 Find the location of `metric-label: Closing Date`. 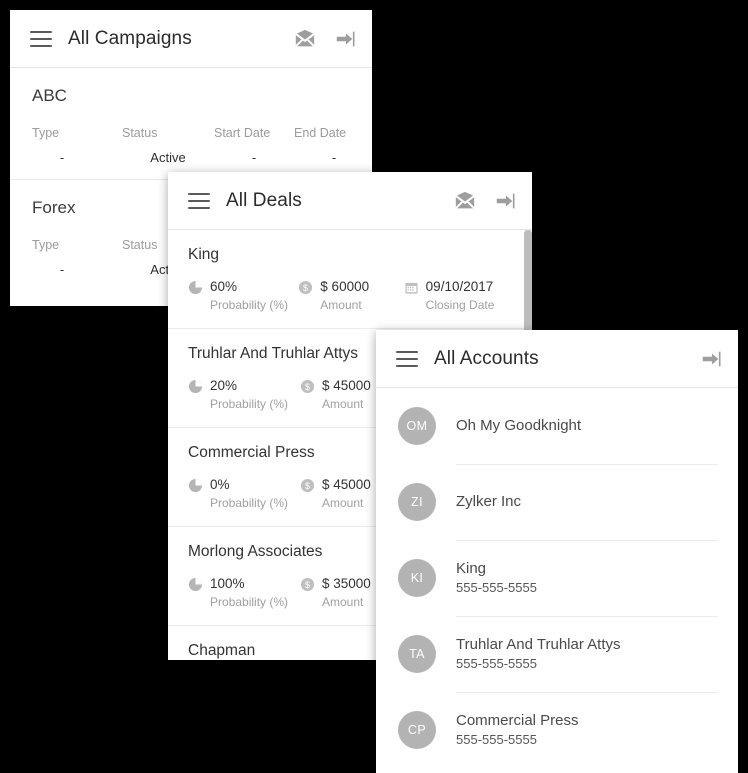

metric-label: Closing Date is located at coordinates (460, 305).